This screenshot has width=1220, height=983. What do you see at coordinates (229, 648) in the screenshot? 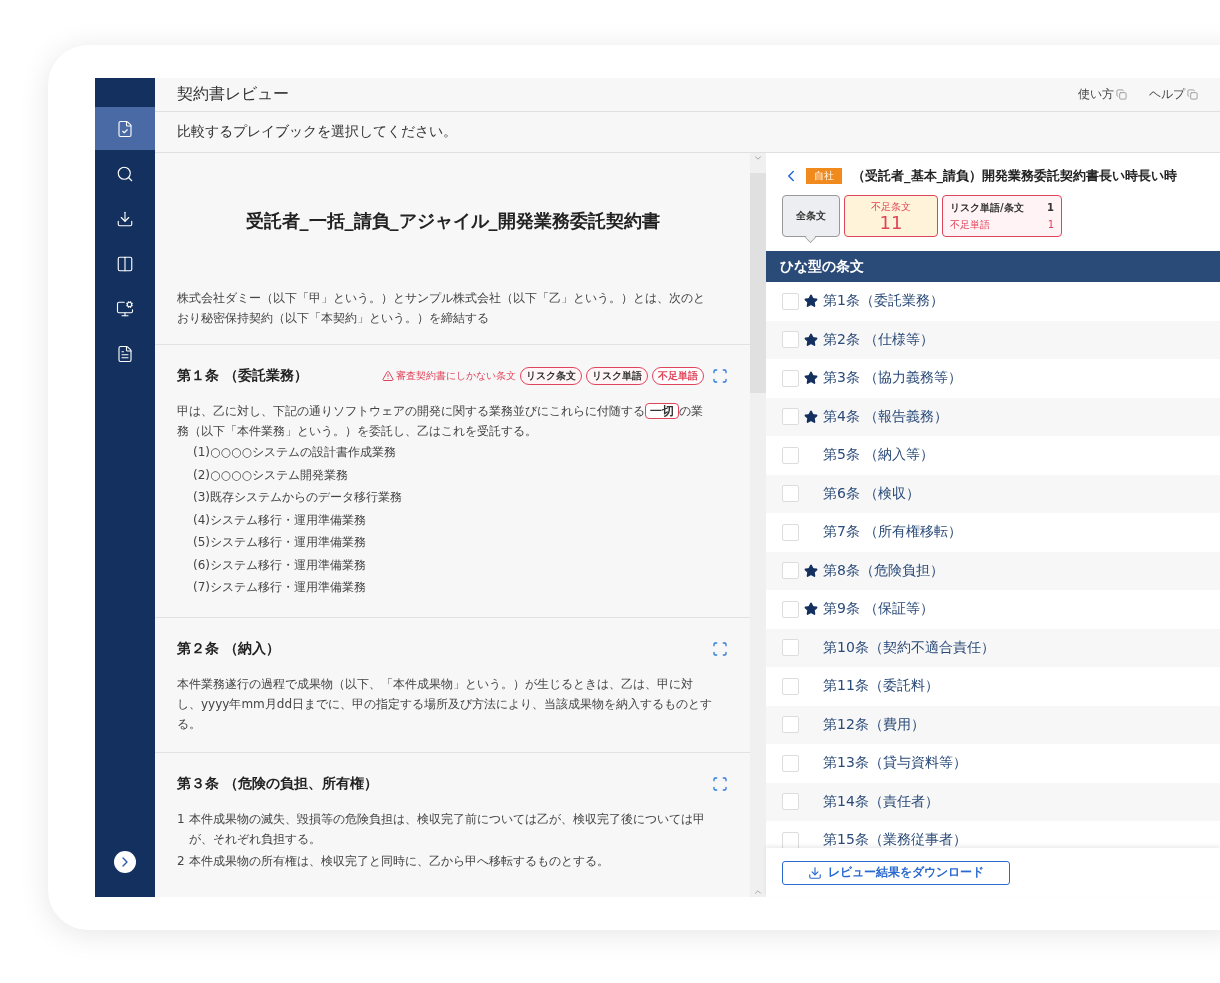
I see `article-heading: 第２条 （納入）` at bounding box center [229, 648].